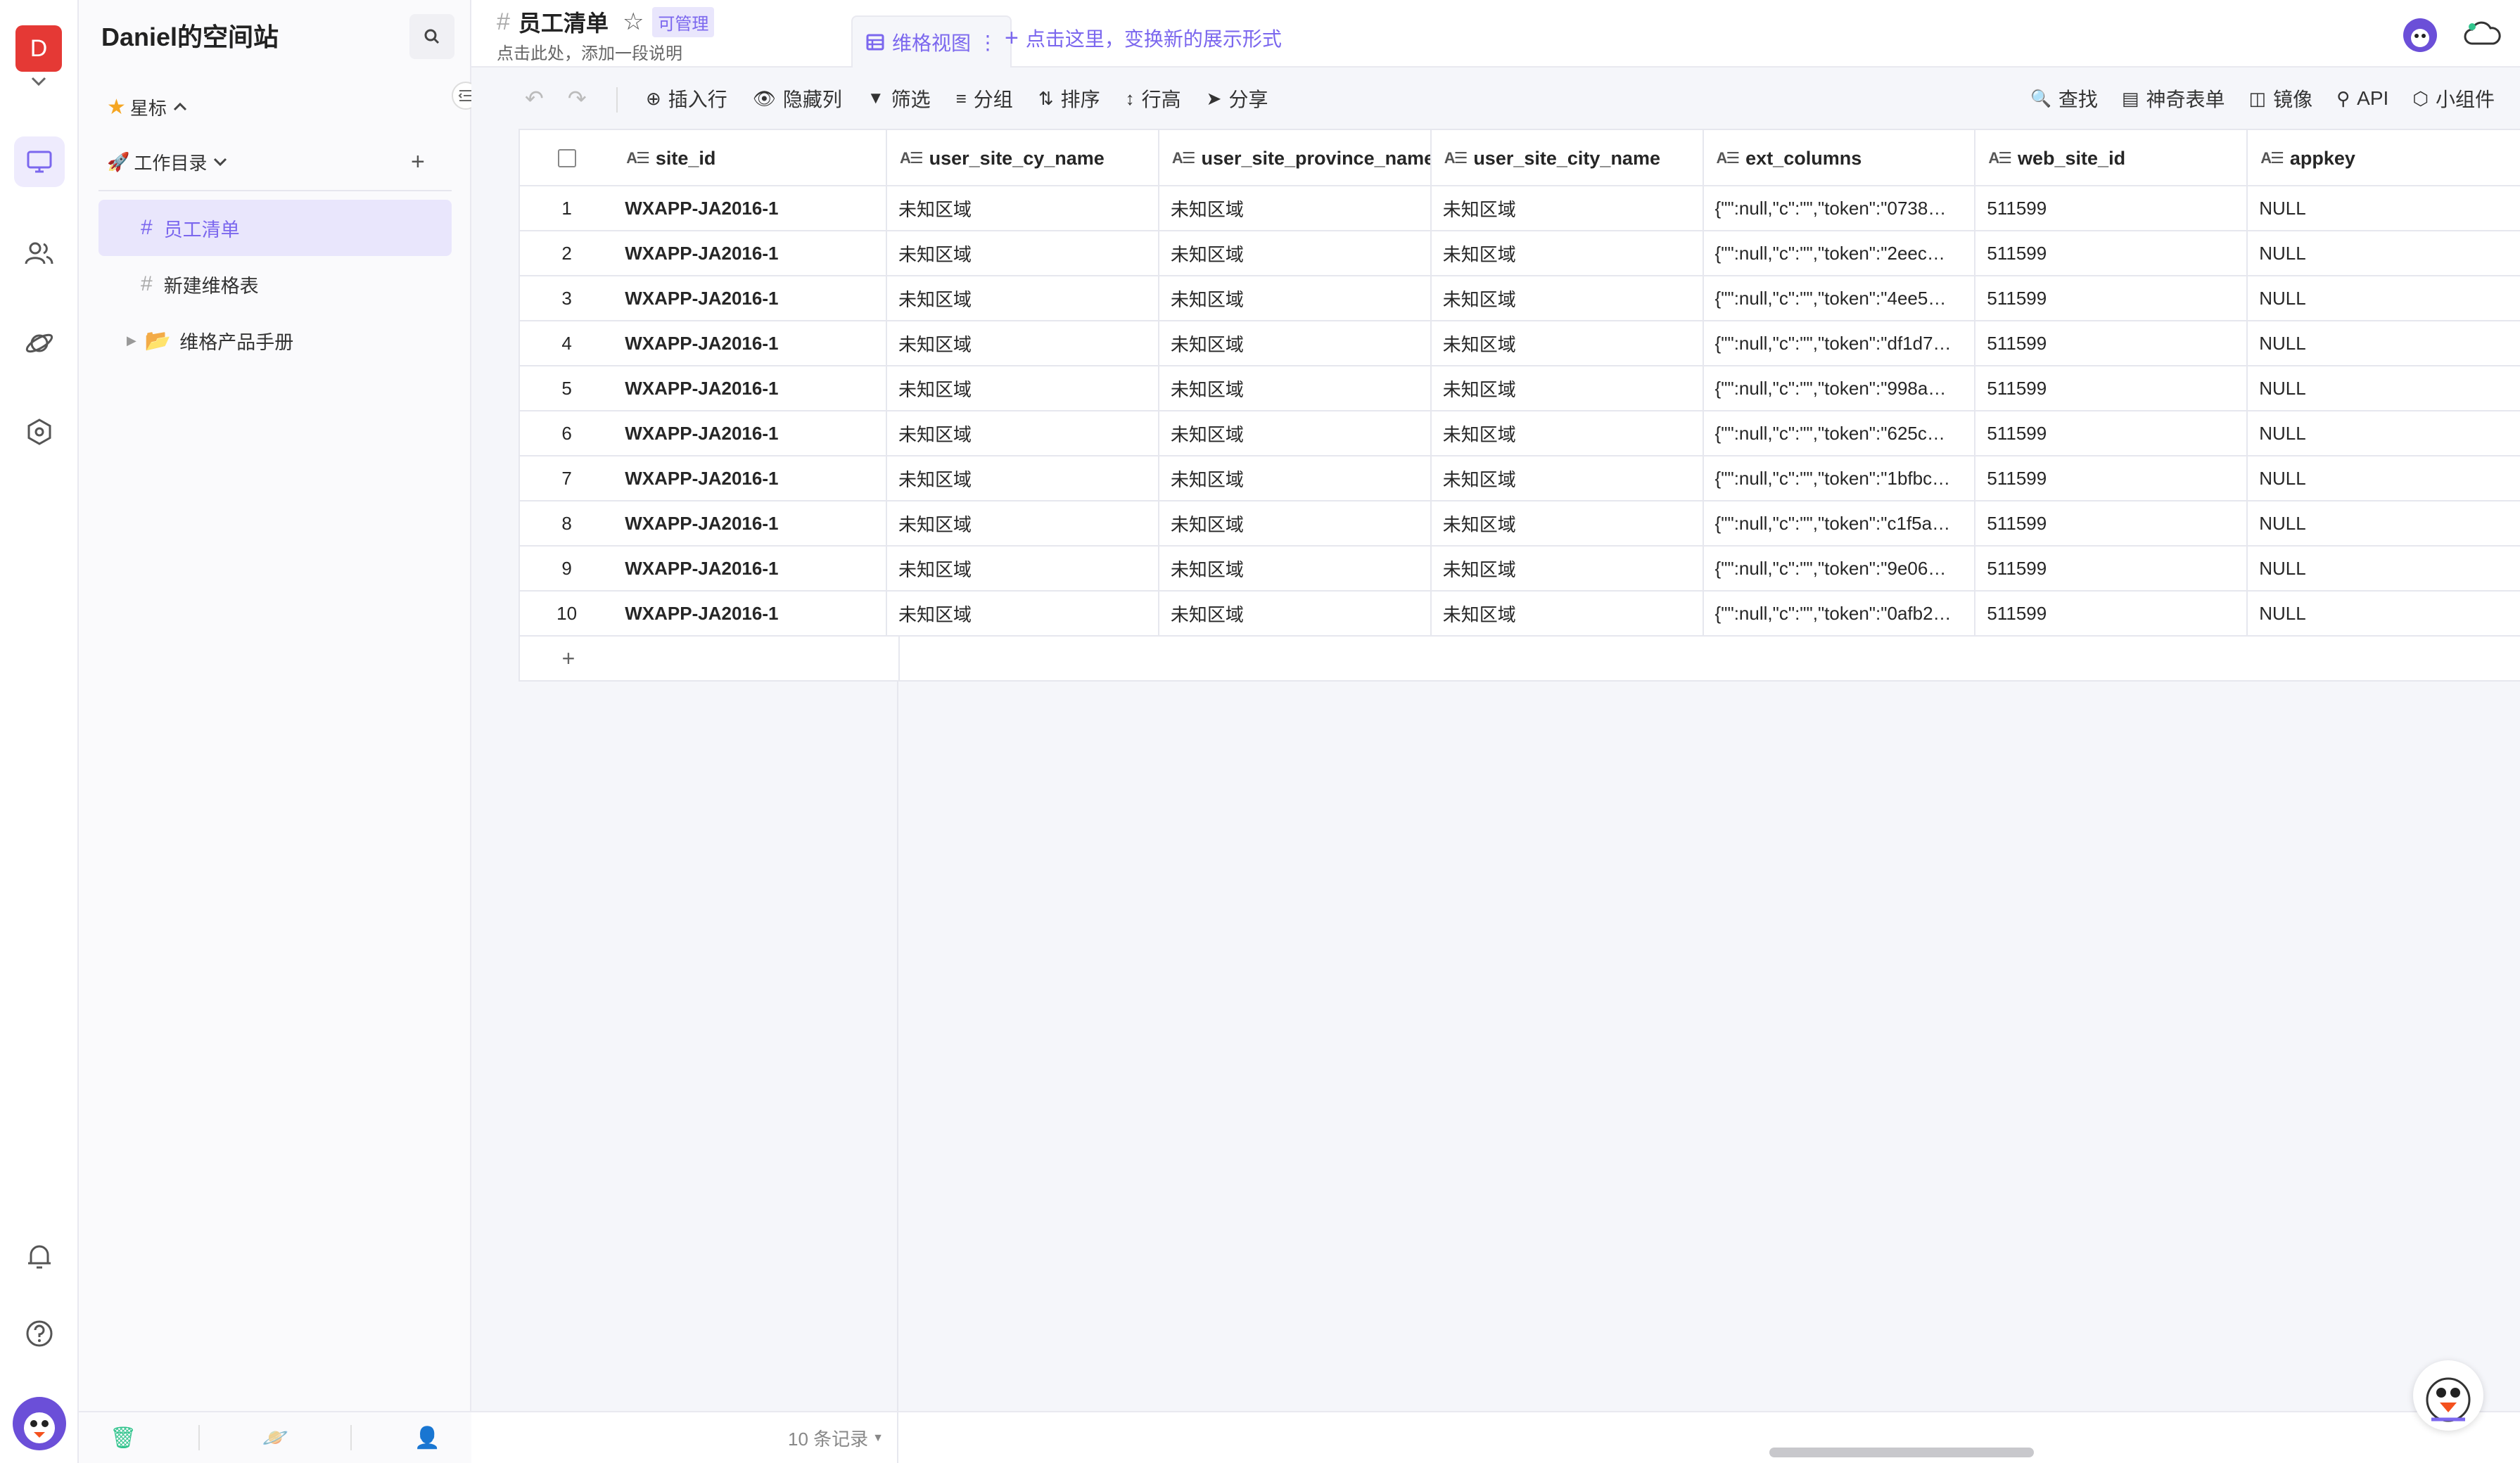 Image resolution: width=2520 pixels, height=1463 pixels. Describe the element at coordinates (567, 158) in the screenshot. I see `select-all-checkbox` at that location.